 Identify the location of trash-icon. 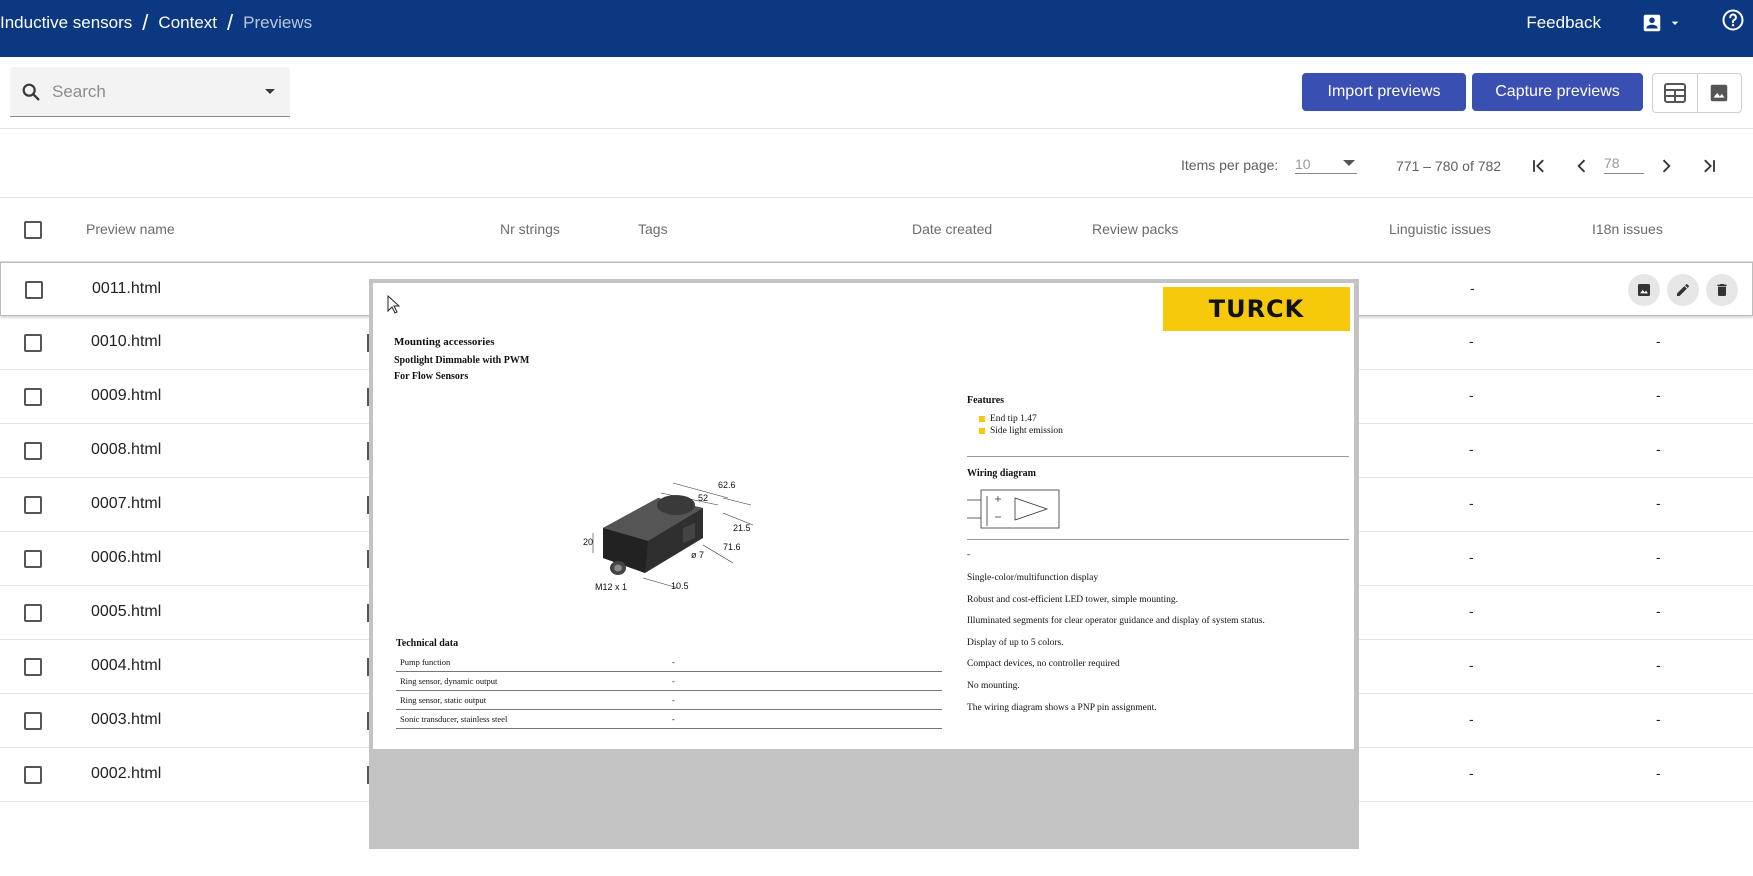
(1722, 290).